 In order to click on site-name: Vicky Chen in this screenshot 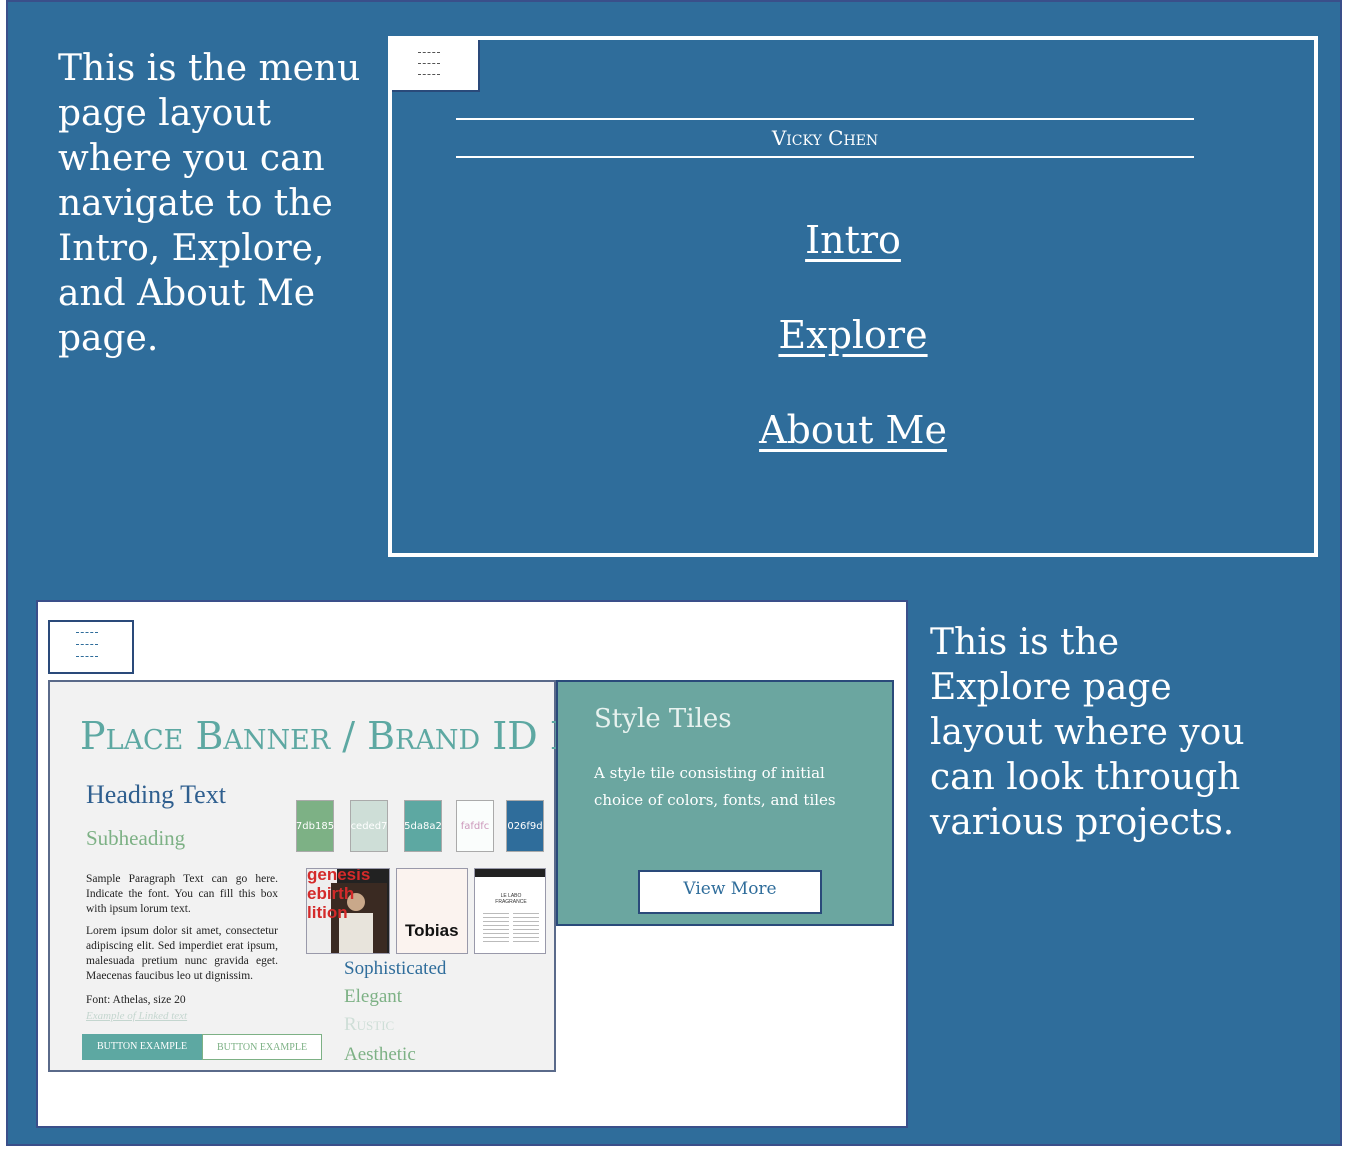, I will do `click(825, 138)`.